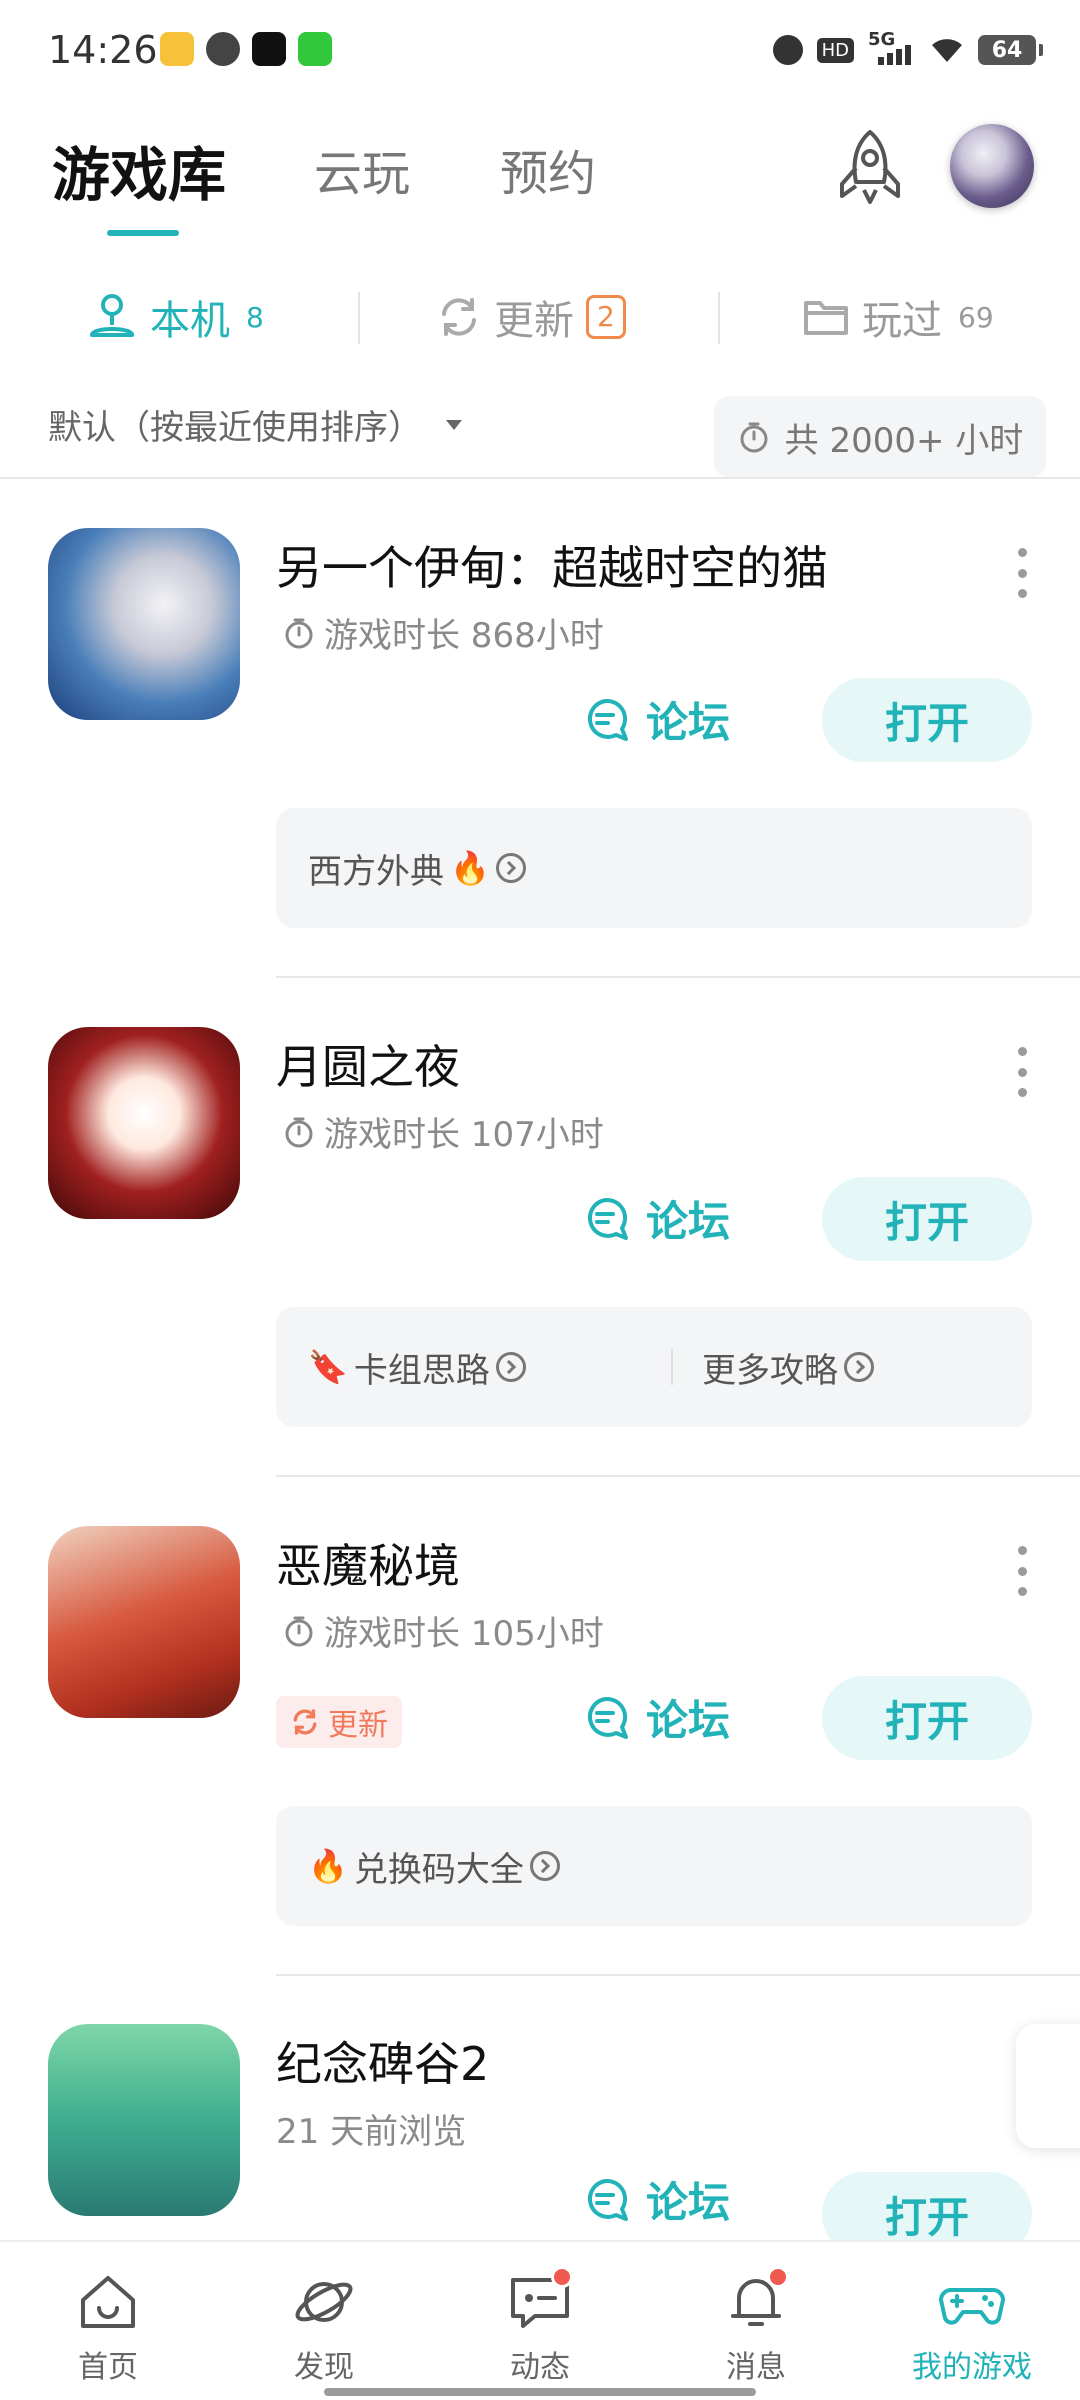 The width and height of the screenshot is (1080, 2400). Describe the element at coordinates (324, 2302) in the screenshot. I see `planet-icon` at that location.